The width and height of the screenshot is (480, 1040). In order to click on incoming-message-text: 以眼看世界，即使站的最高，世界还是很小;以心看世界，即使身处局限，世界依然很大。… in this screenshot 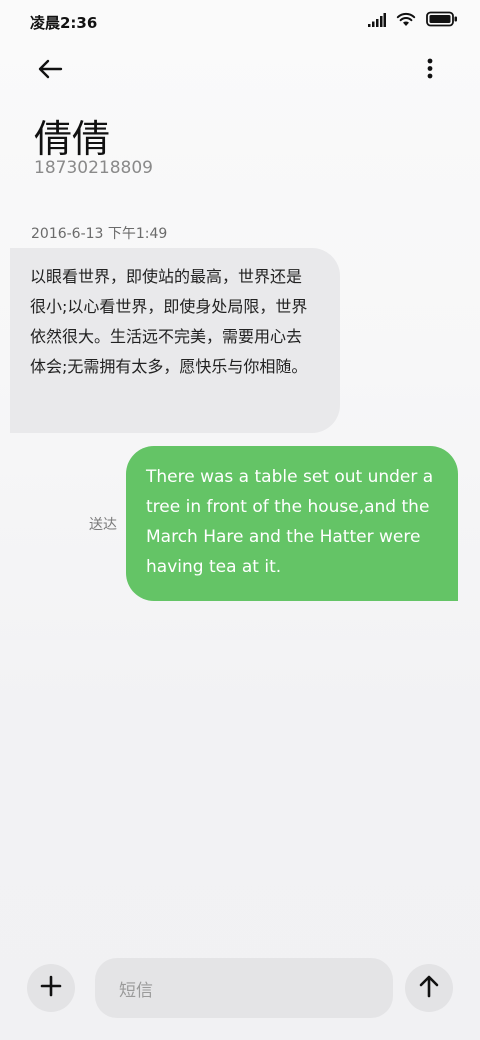, I will do `click(169, 321)`.